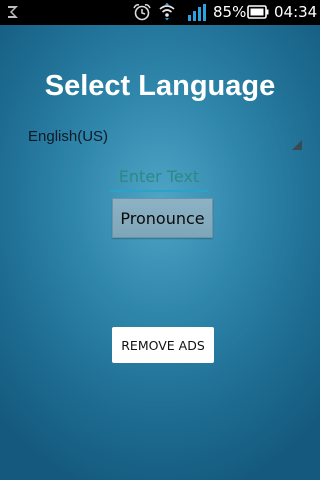  I want to click on wifi-icon, so click(167, 12).